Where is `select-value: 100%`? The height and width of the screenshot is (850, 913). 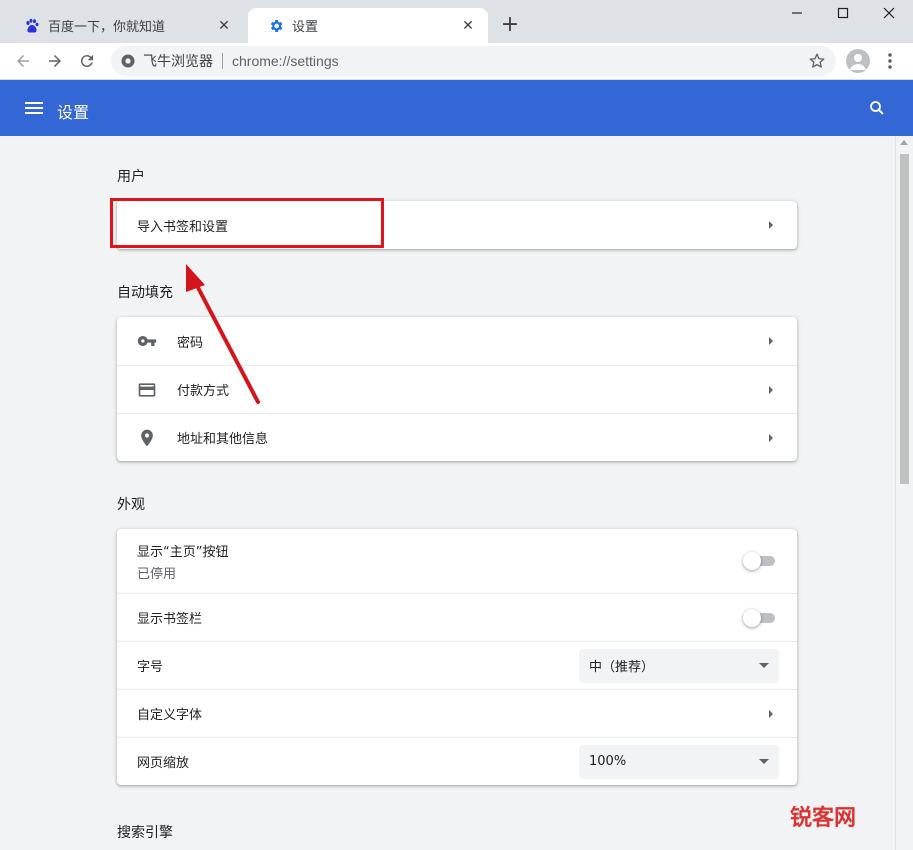
select-value: 100% is located at coordinates (608, 761).